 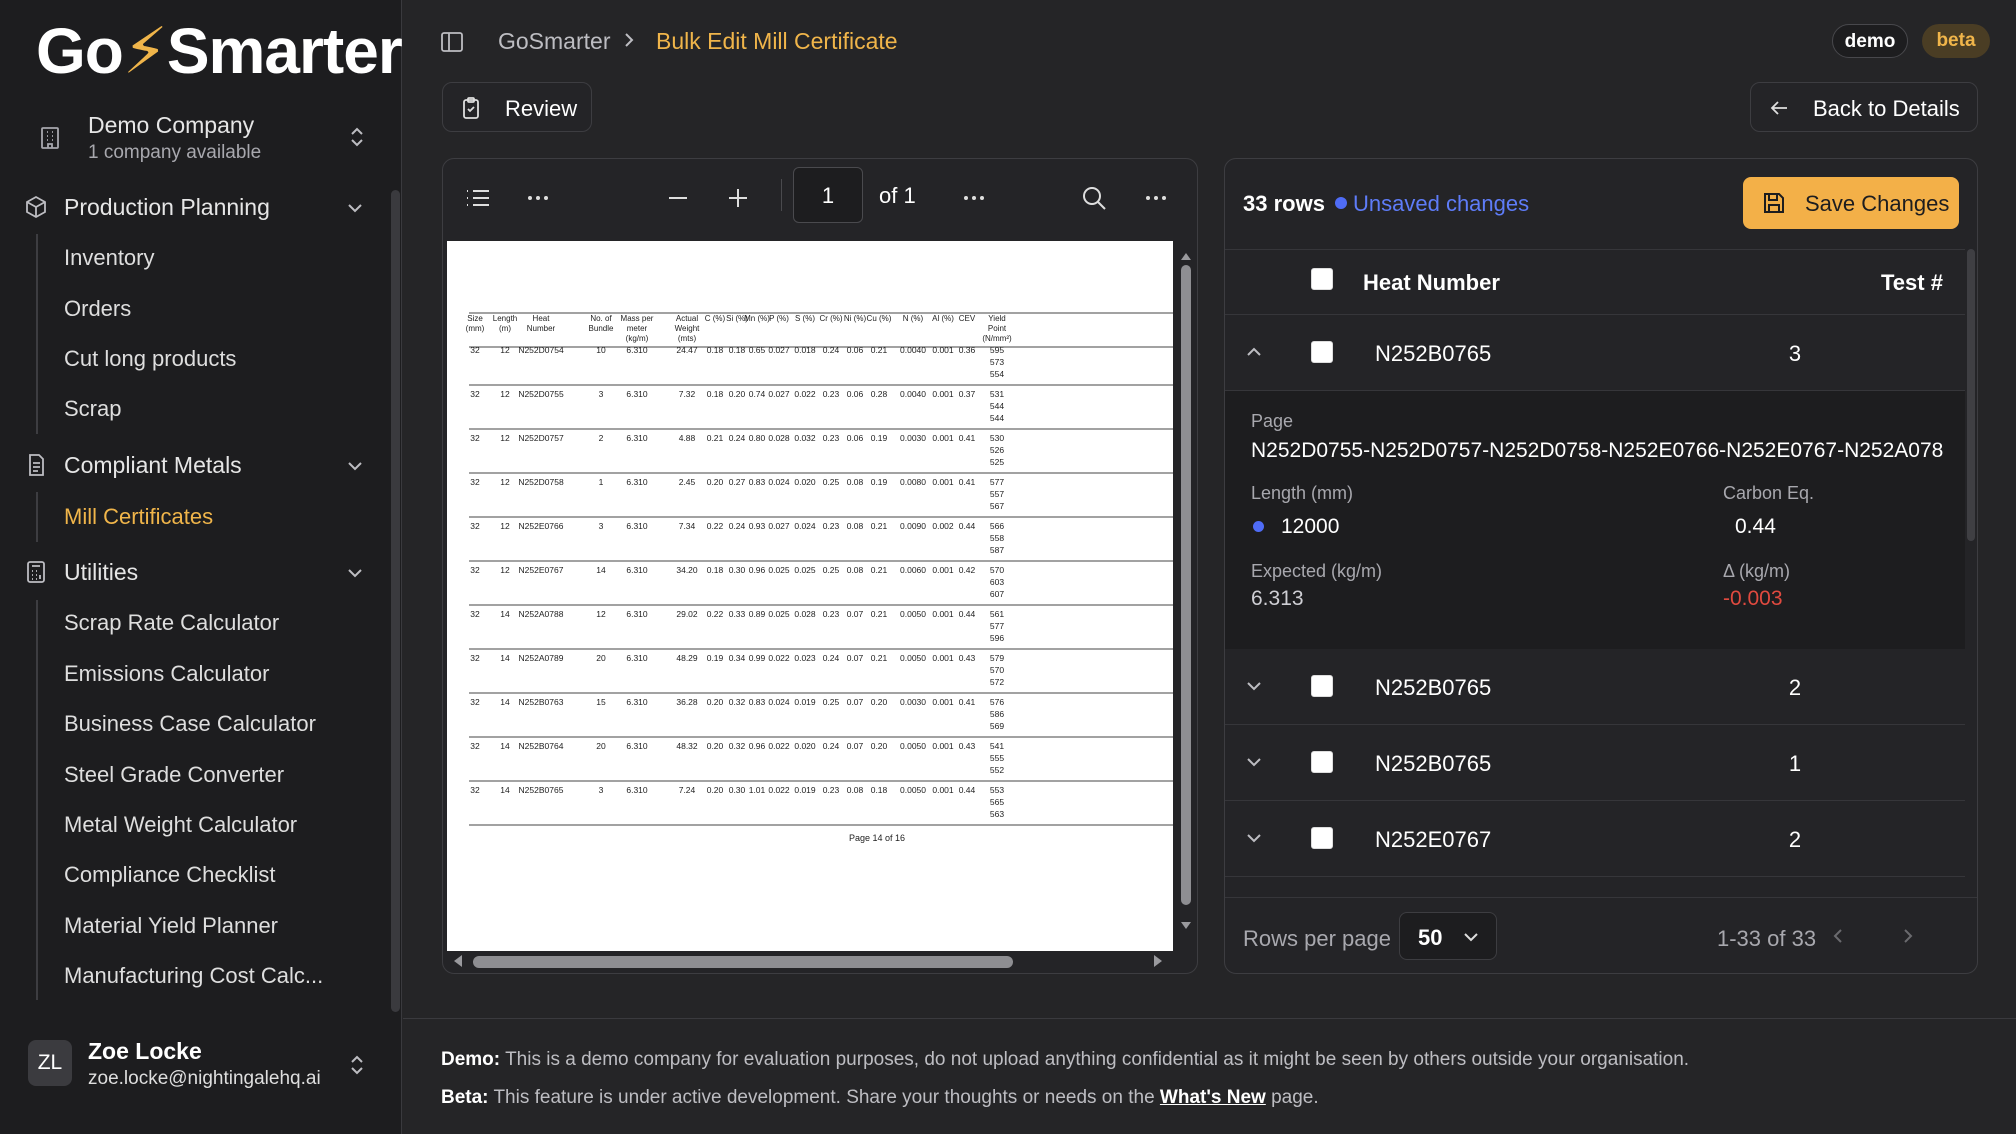 What do you see at coordinates (805, 482) in the screenshot?
I see `table-cell: 0.020` at bounding box center [805, 482].